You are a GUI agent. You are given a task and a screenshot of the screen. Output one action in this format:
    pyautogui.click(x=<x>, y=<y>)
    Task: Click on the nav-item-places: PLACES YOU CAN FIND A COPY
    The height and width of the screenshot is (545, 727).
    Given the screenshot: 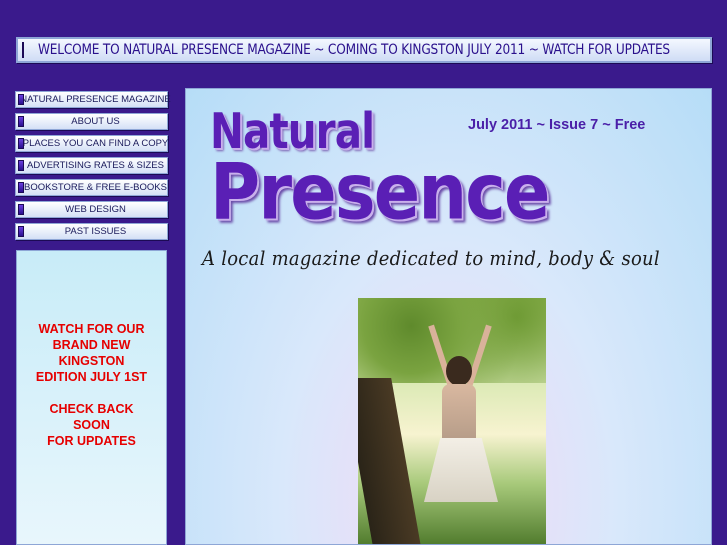 What is the action you would take?
    pyautogui.click(x=91, y=143)
    